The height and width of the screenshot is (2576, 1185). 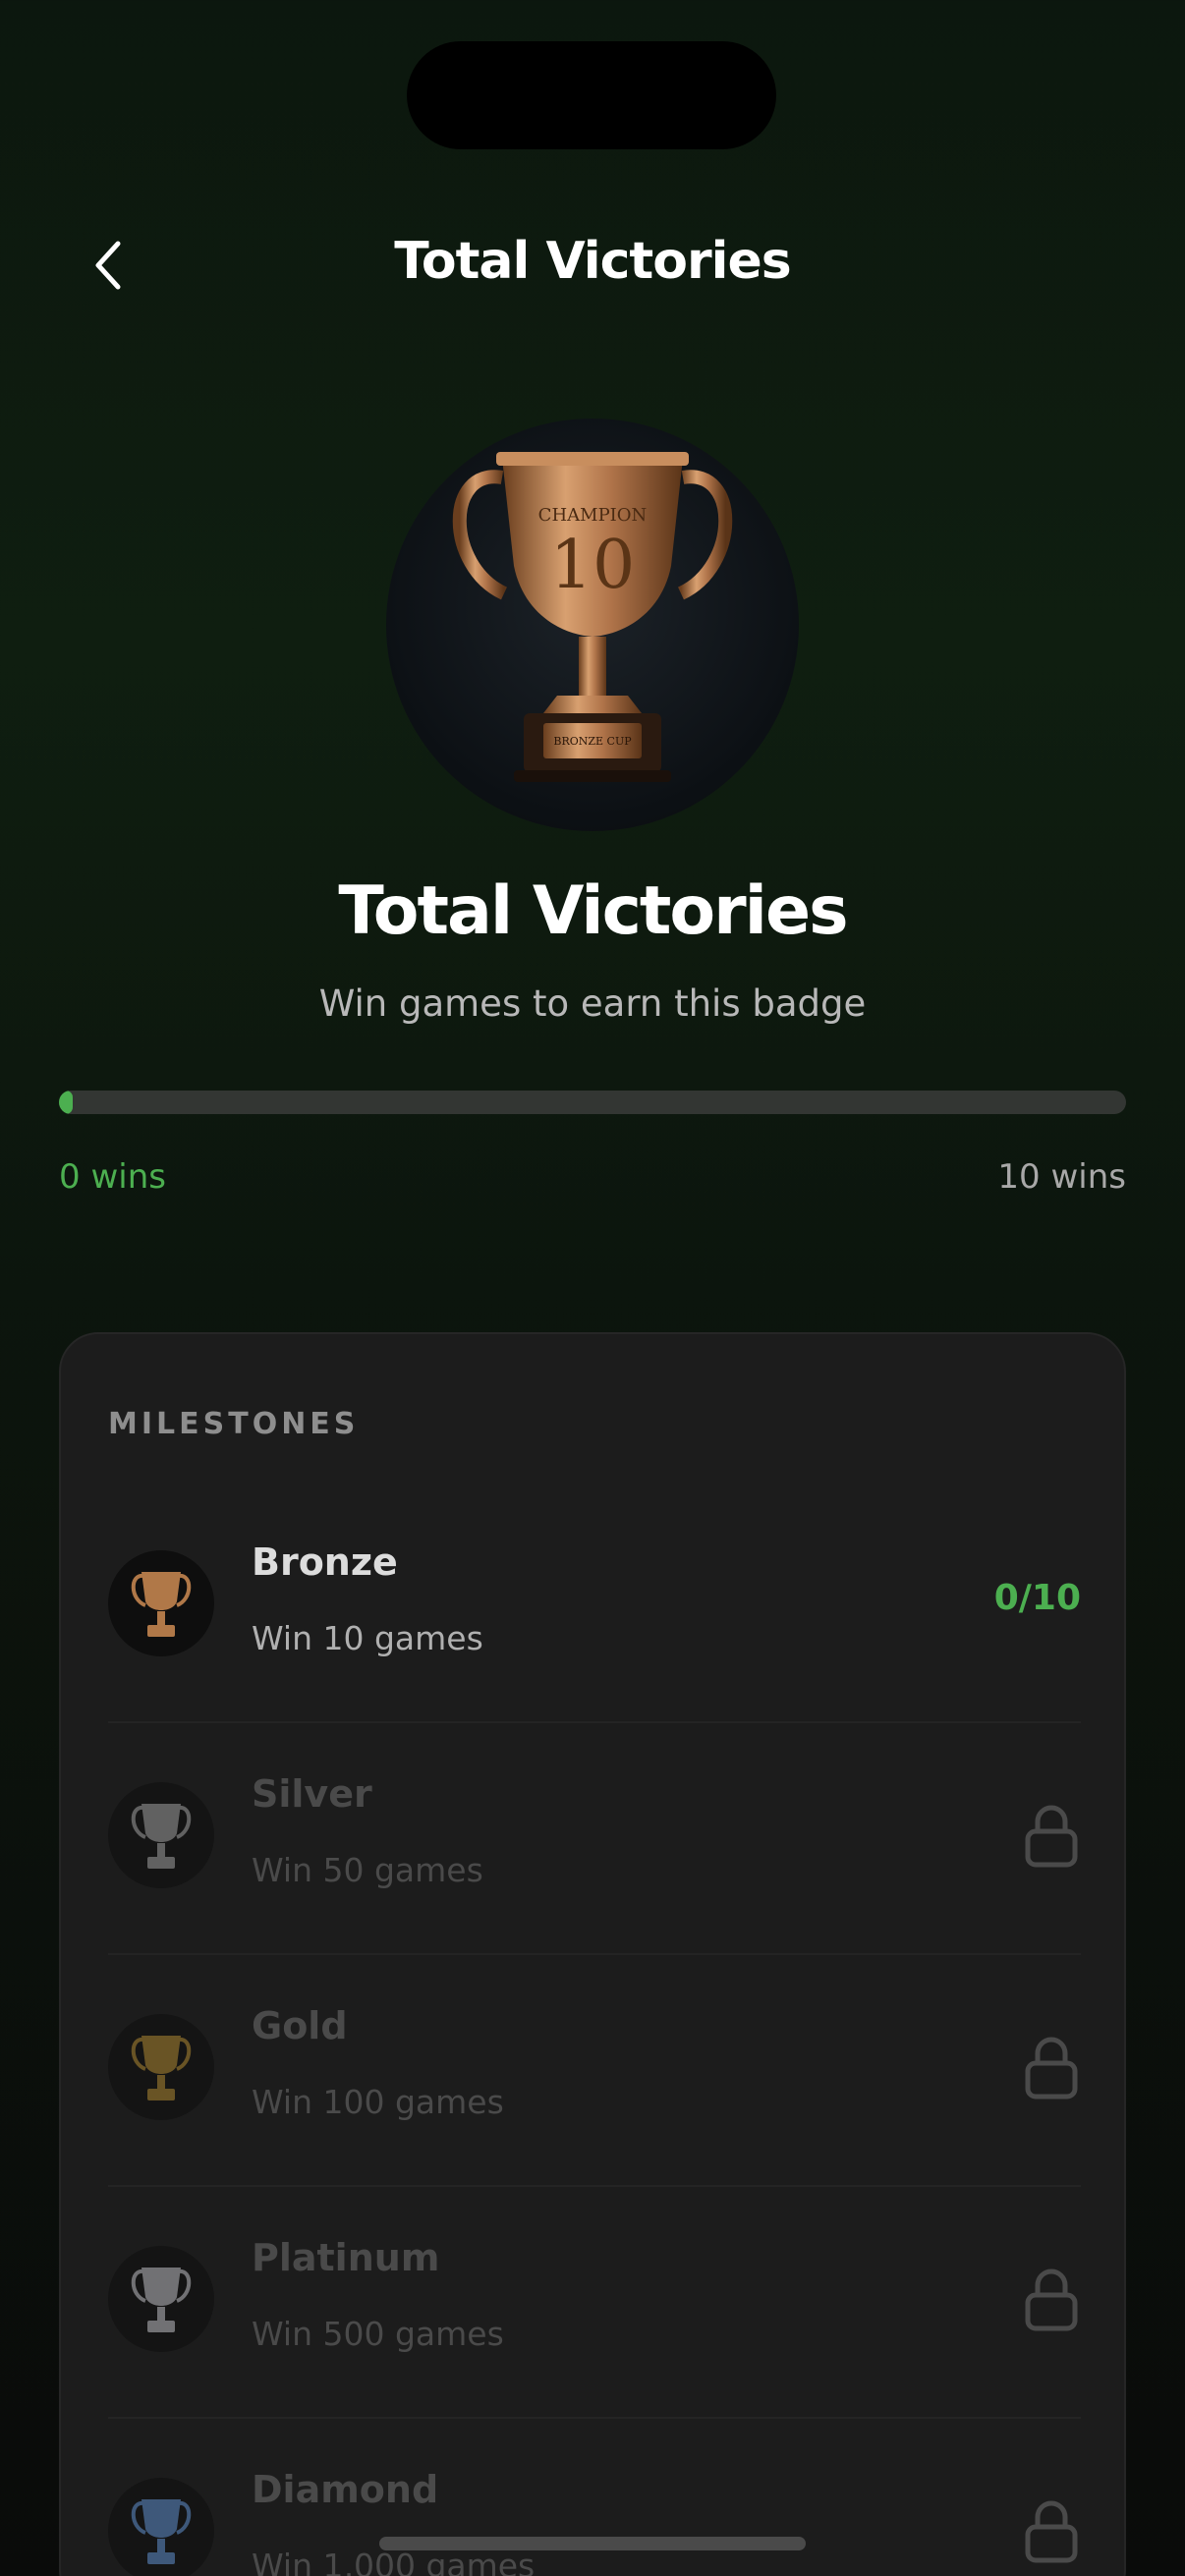 What do you see at coordinates (592, 741) in the screenshot?
I see `trophy-plaque-text: BRONZE CUP` at bounding box center [592, 741].